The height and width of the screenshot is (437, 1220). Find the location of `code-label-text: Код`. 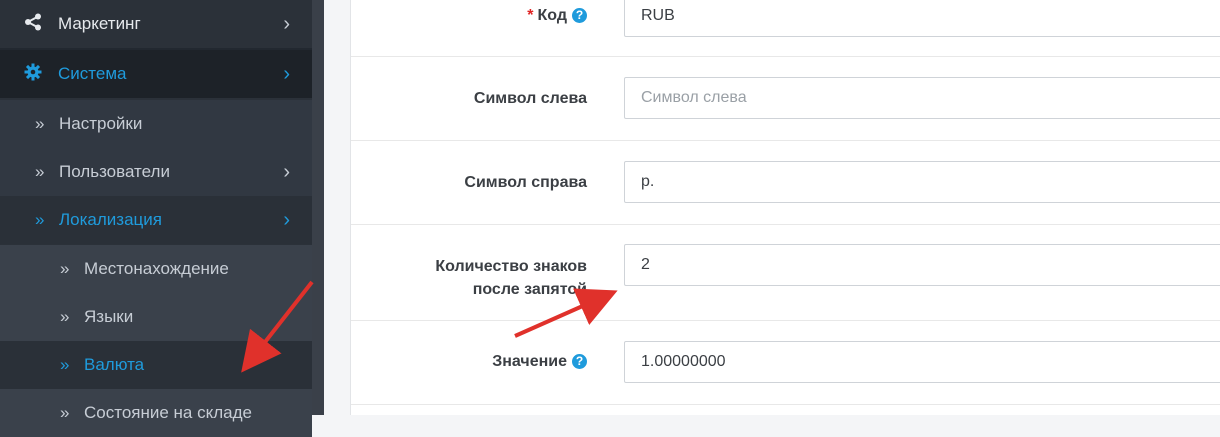

code-label-text: Код is located at coordinates (552, 15).